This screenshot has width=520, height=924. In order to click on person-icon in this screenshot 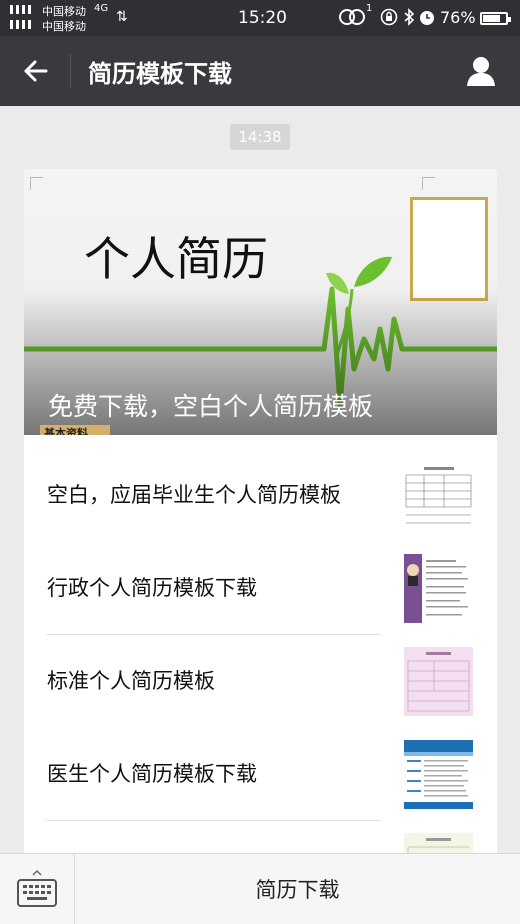, I will do `click(481, 71)`.